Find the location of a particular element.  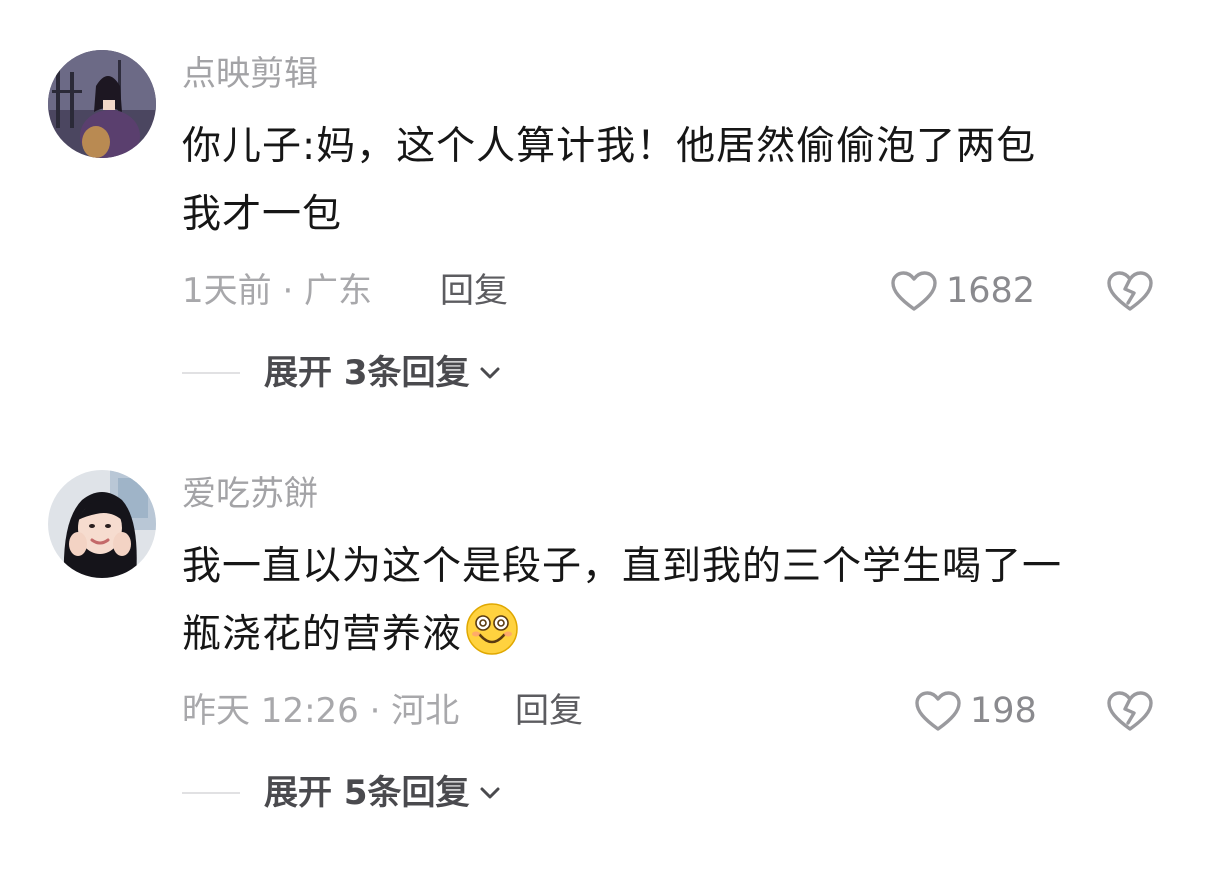

like-button: 198 is located at coordinates (975, 711).